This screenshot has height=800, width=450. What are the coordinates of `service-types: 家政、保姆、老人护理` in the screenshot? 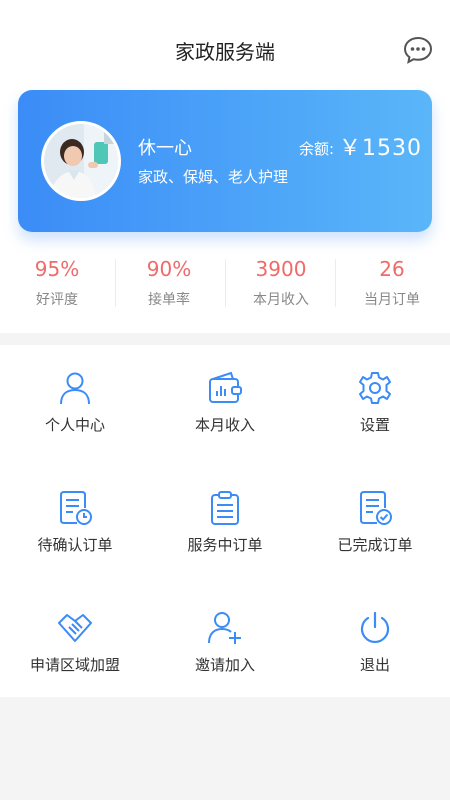 It's located at (213, 177).